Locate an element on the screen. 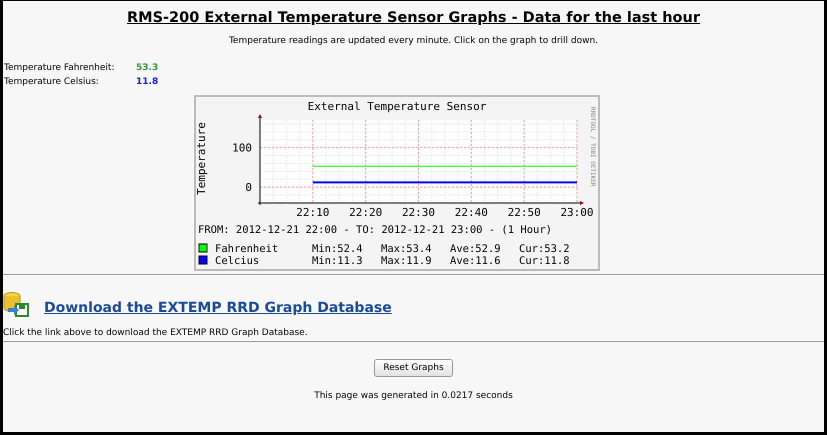  graph-range: FROM: 2012-12-21 22:00 - TO: 2012-12-21 23:00 - (1 Hour) is located at coordinates (375, 230).